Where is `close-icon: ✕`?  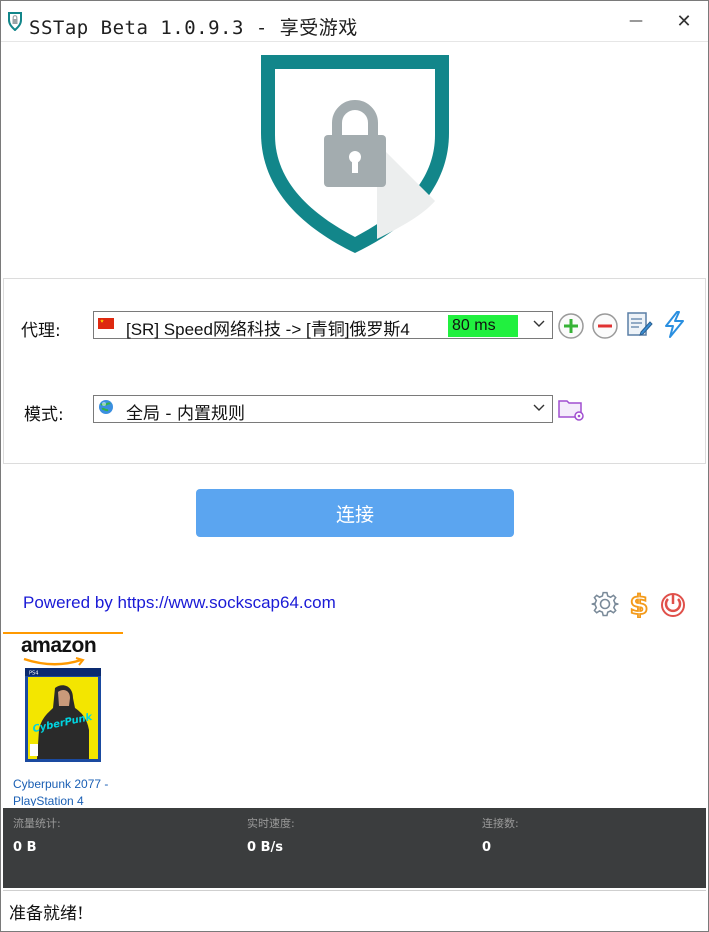 close-icon: ✕ is located at coordinates (684, 21).